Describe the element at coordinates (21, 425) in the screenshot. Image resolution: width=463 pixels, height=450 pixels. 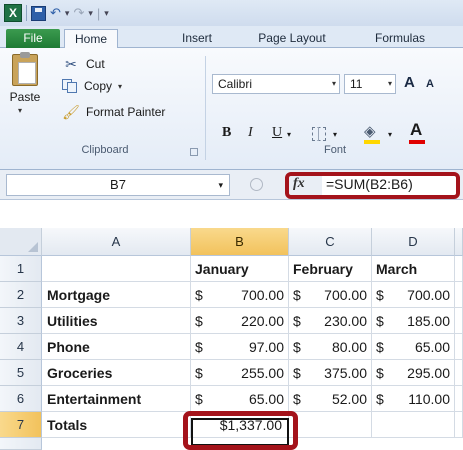
I see `row-header-7: 7` at that location.